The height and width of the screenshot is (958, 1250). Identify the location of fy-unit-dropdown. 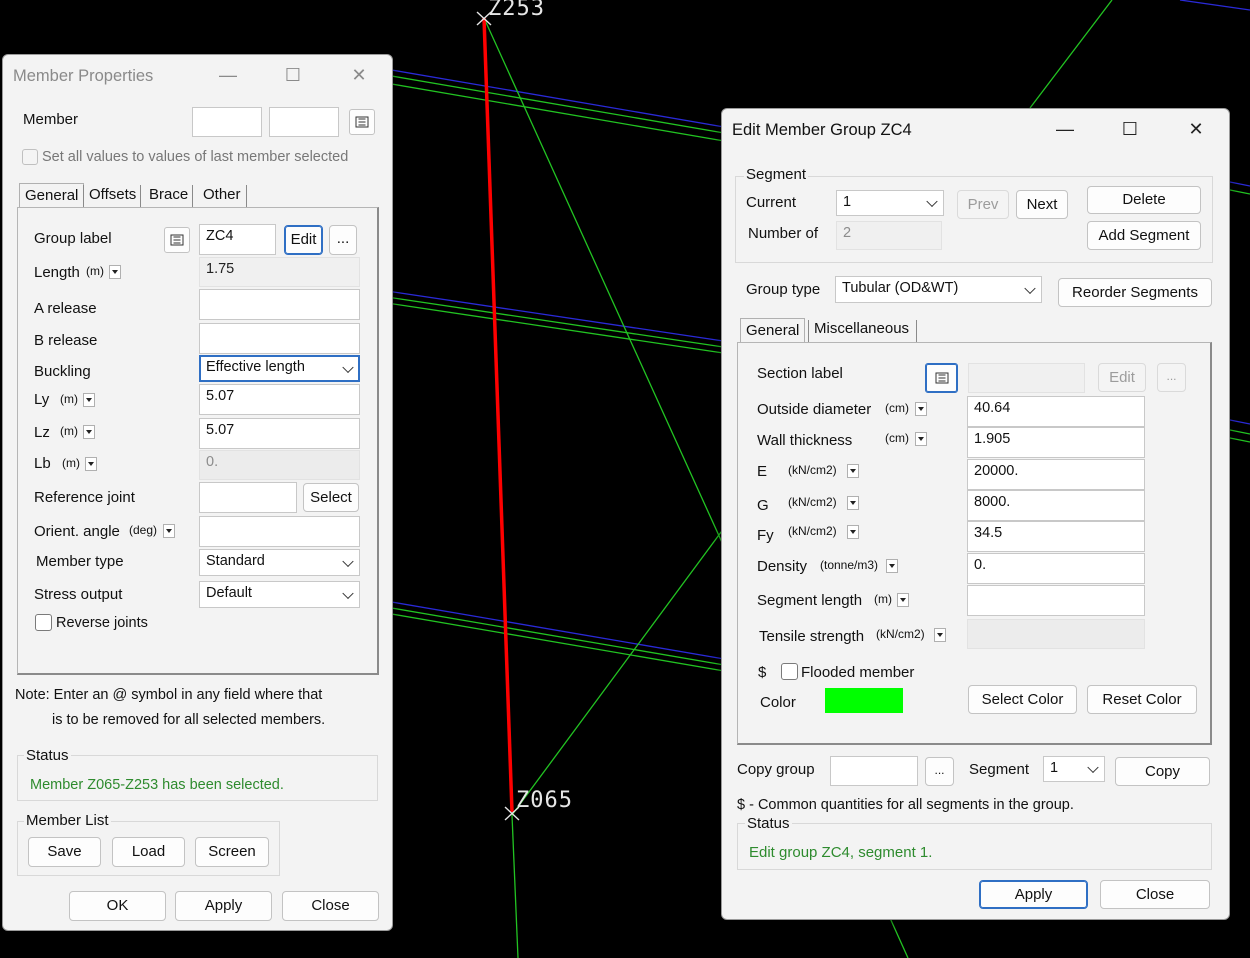
(853, 532).